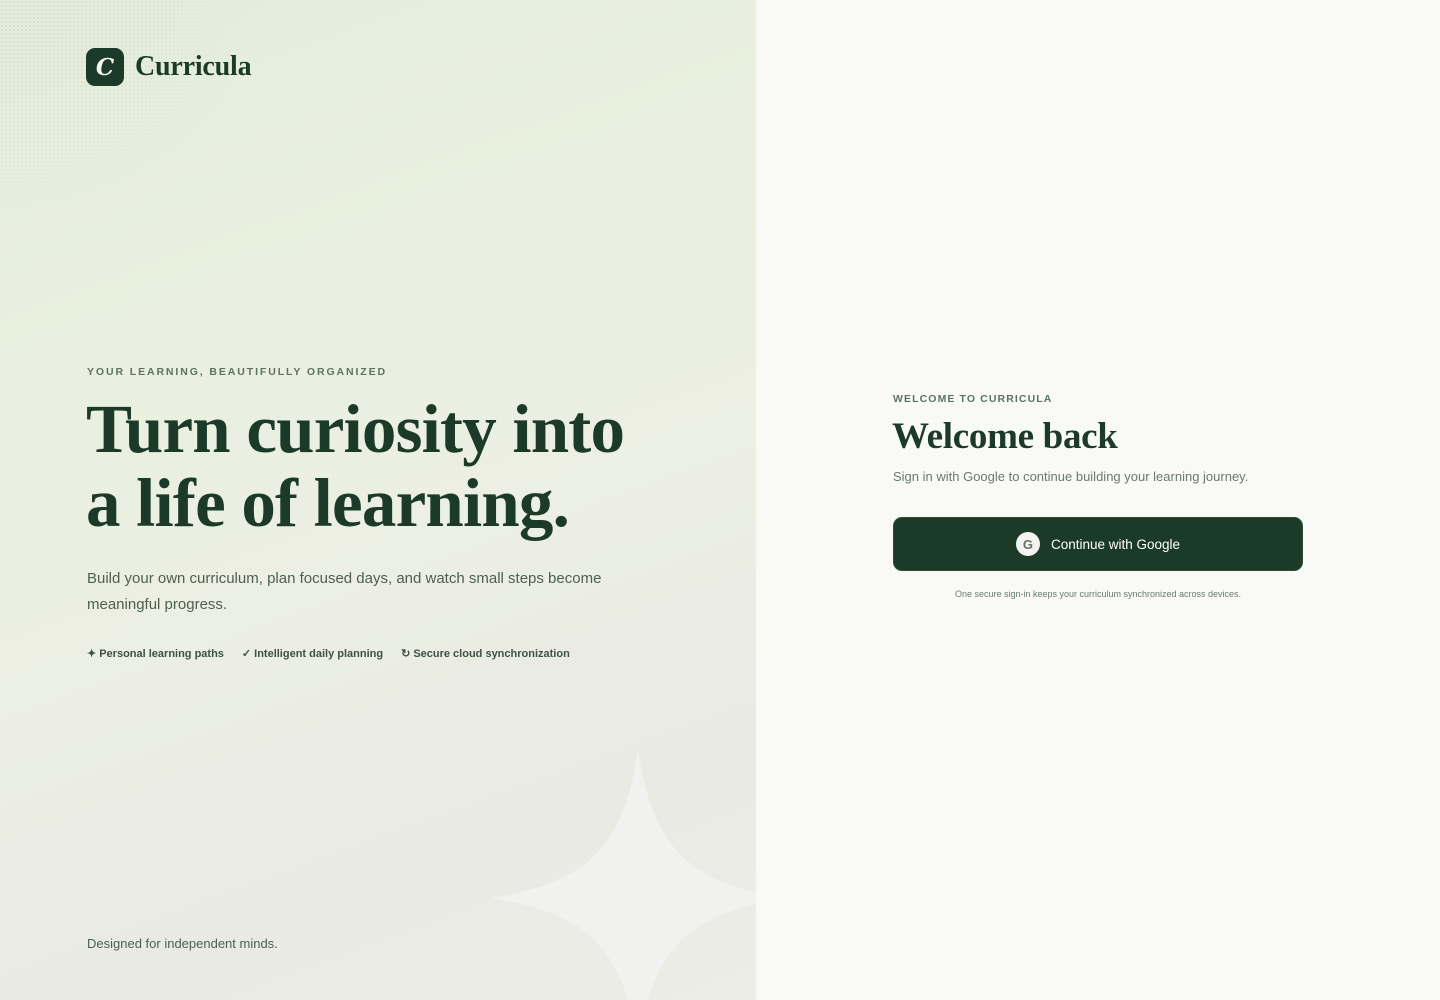 The image size is (1440, 1000). Describe the element at coordinates (105, 67) in the screenshot. I see `logo-mark-icon: C` at that location.